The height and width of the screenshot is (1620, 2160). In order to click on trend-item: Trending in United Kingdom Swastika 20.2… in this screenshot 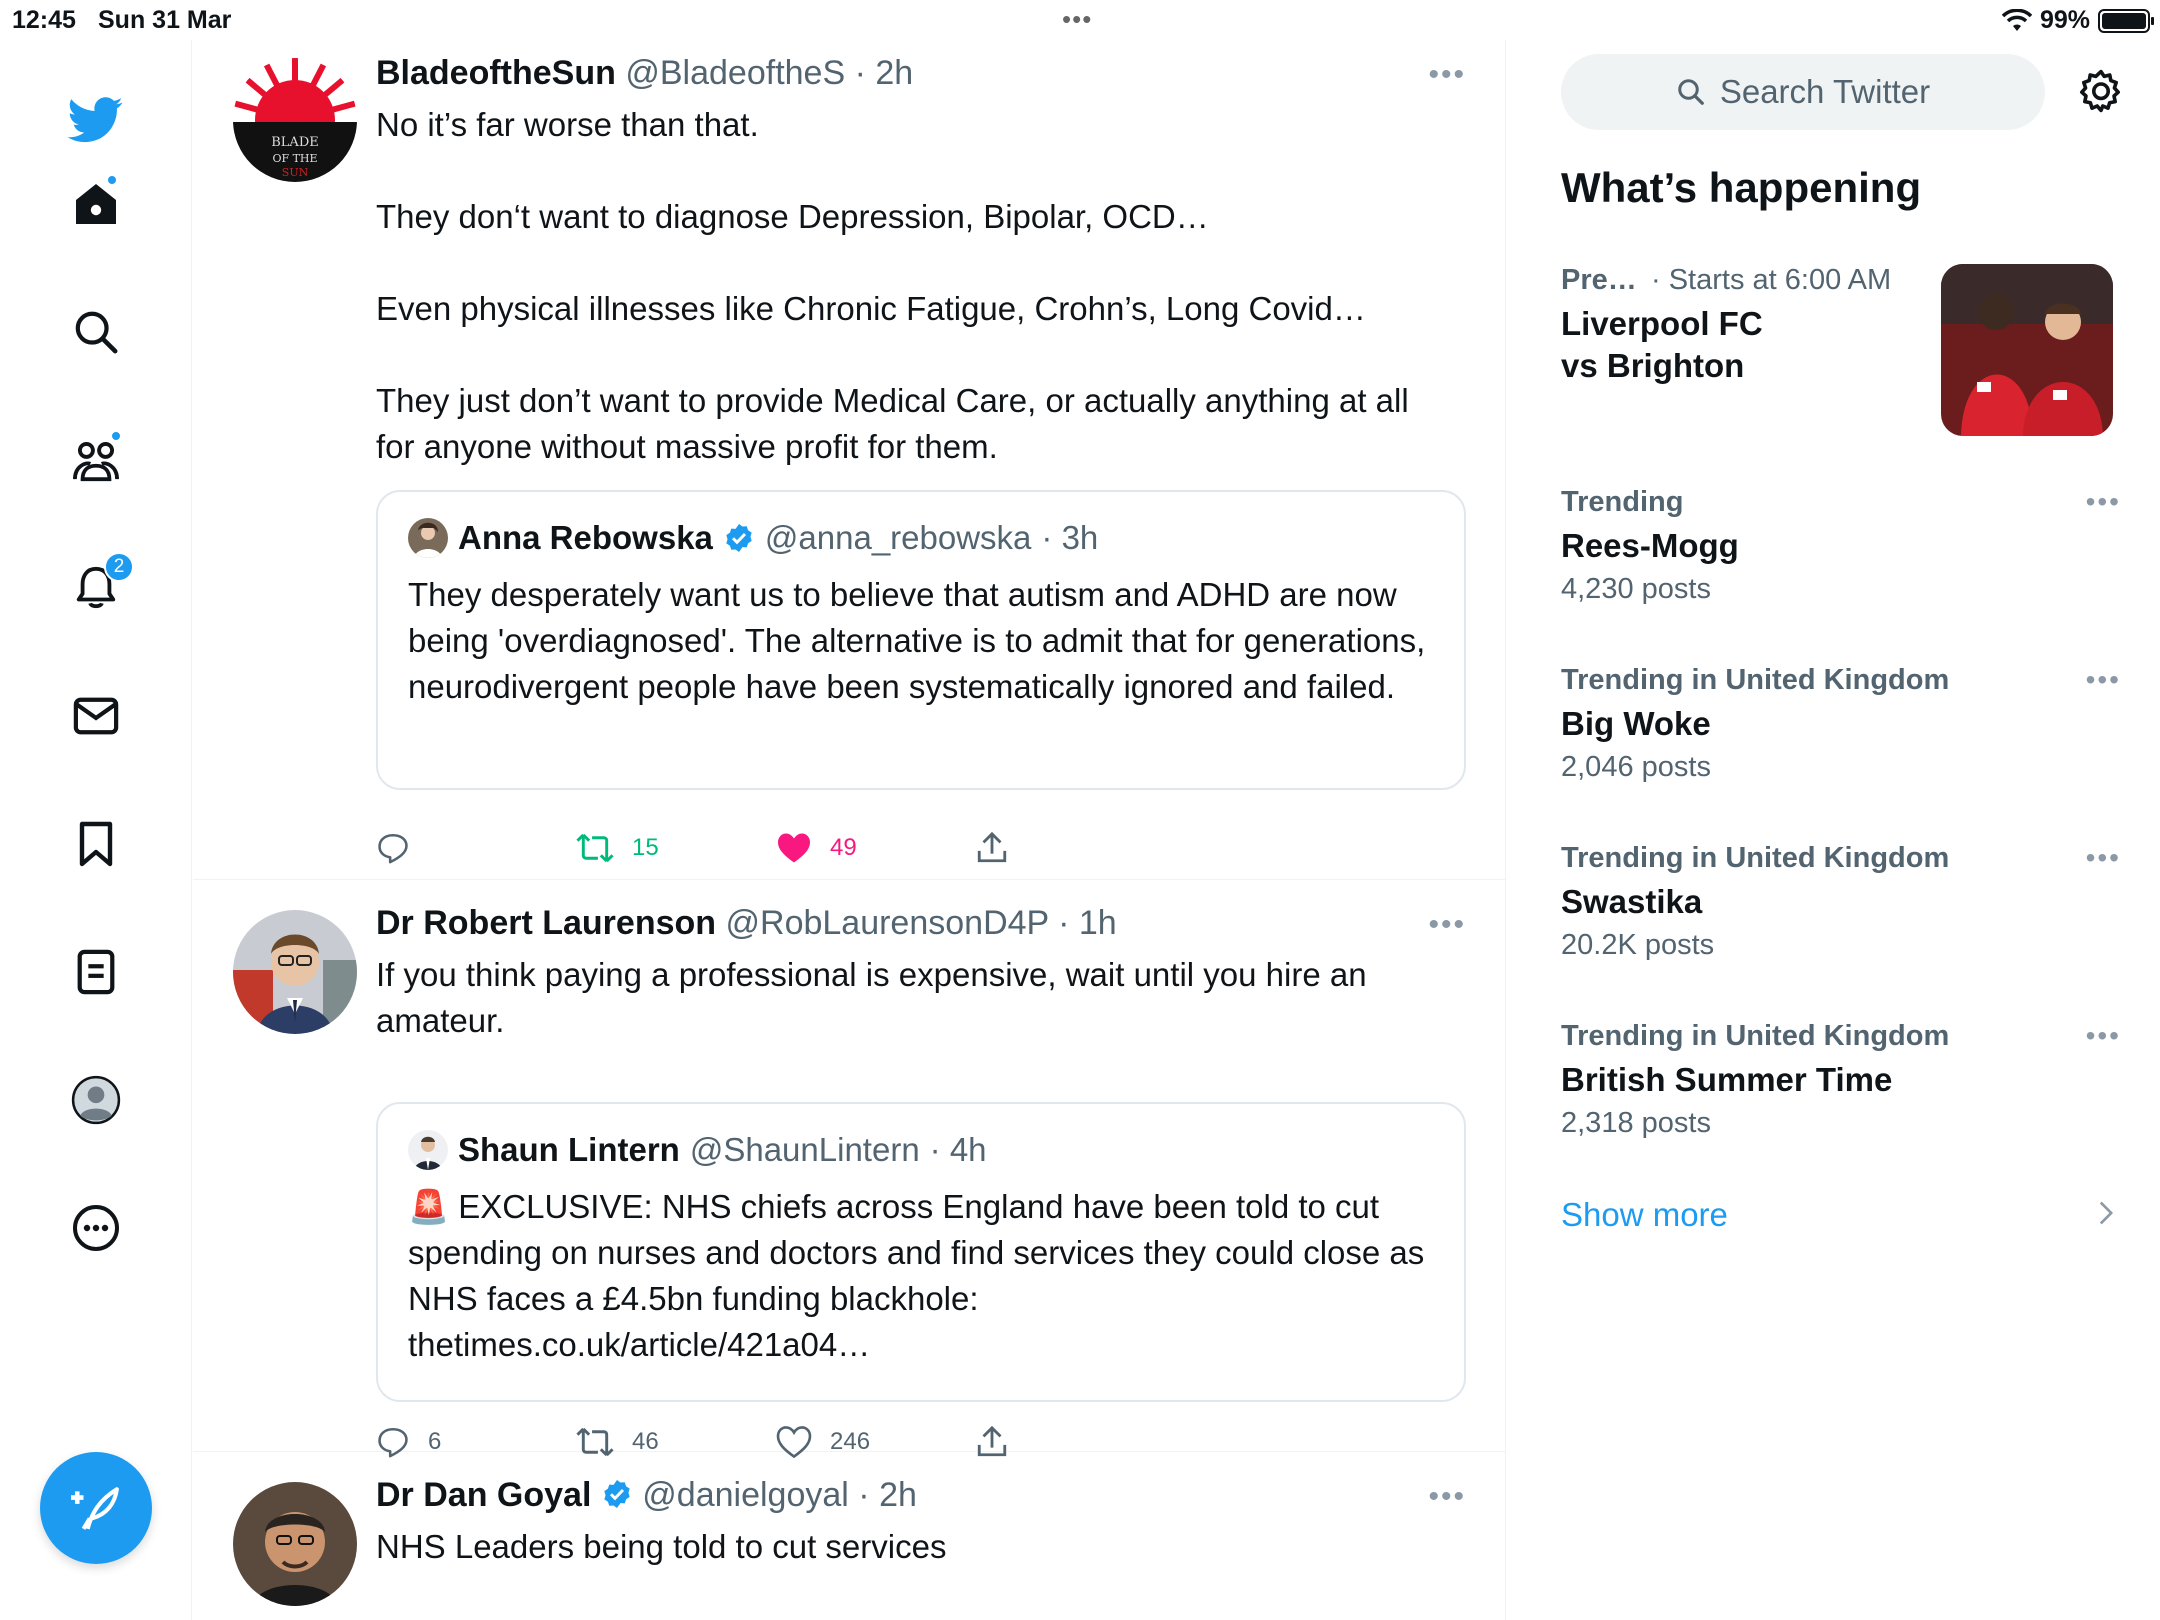, I will do `click(1841, 902)`.